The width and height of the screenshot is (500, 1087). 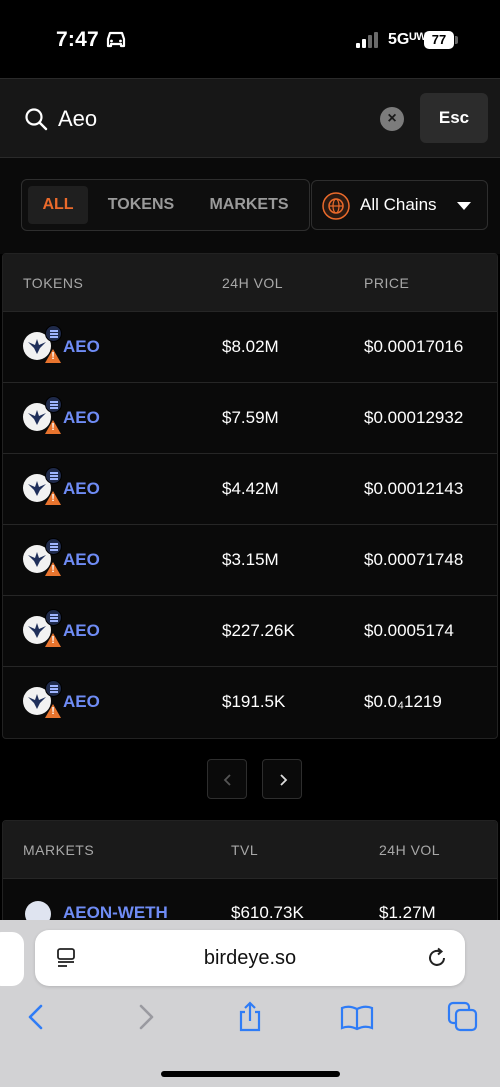 I want to click on col-markets: MARKETS, so click(x=59, y=850).